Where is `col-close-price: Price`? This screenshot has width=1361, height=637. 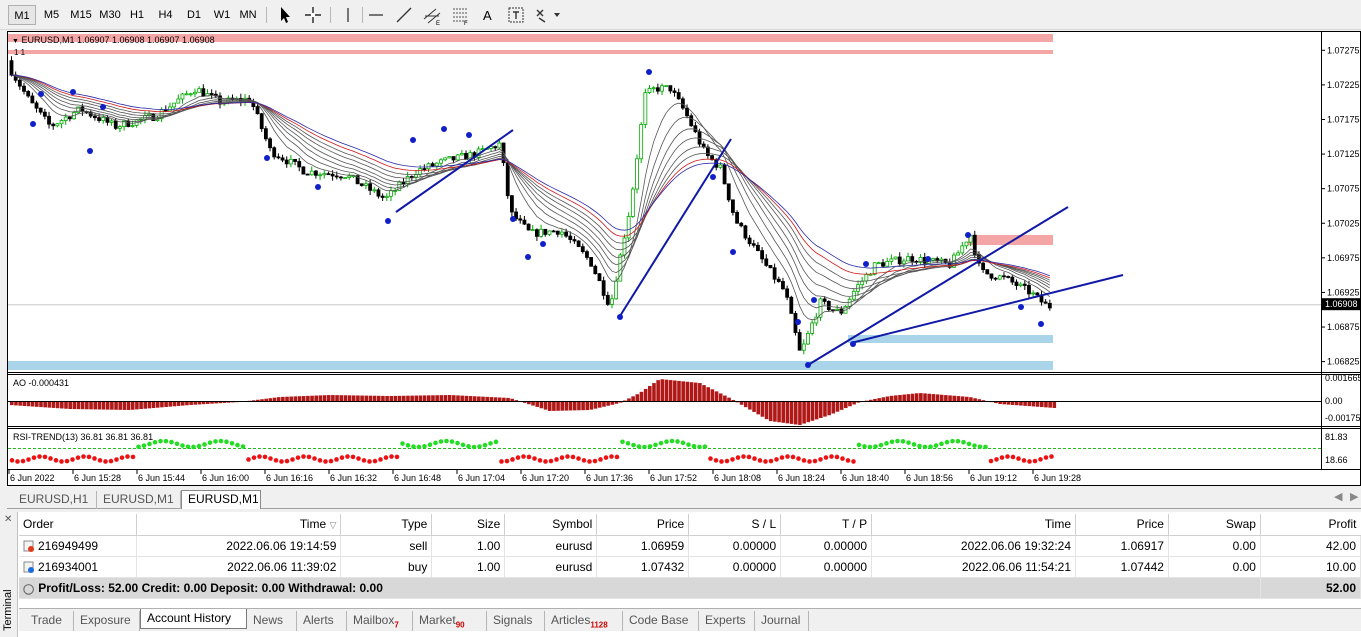
col-close-price: Price is located at coordinates (1122, 525).